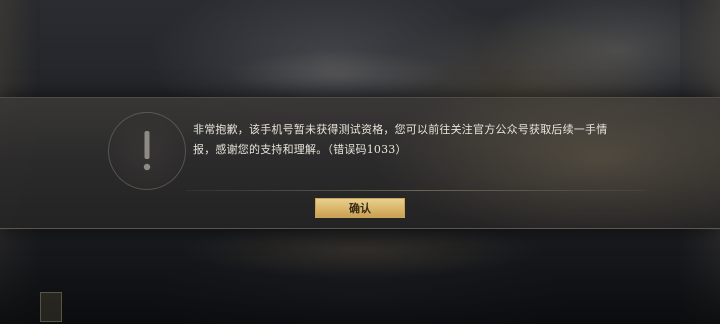 The height and width of the screenshot is (324, 720). I want to click on dialog-divider, so click(416, 190).